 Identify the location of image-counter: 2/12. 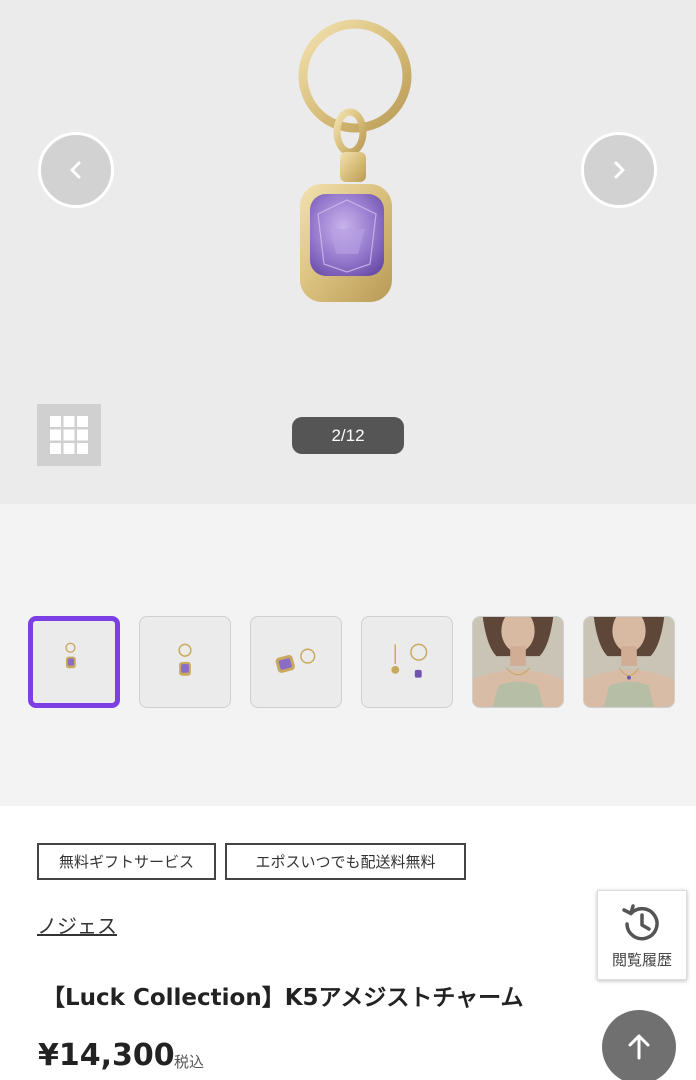
(348, 435).